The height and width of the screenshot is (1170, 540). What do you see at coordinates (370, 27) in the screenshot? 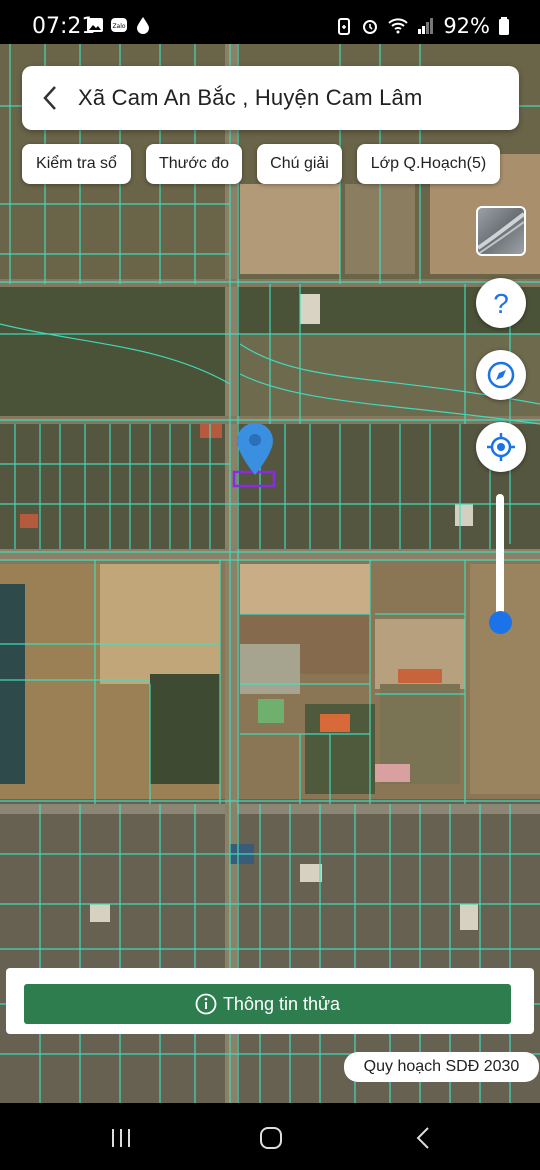
I see `alarm-icon` at bounding box center [370, 27].